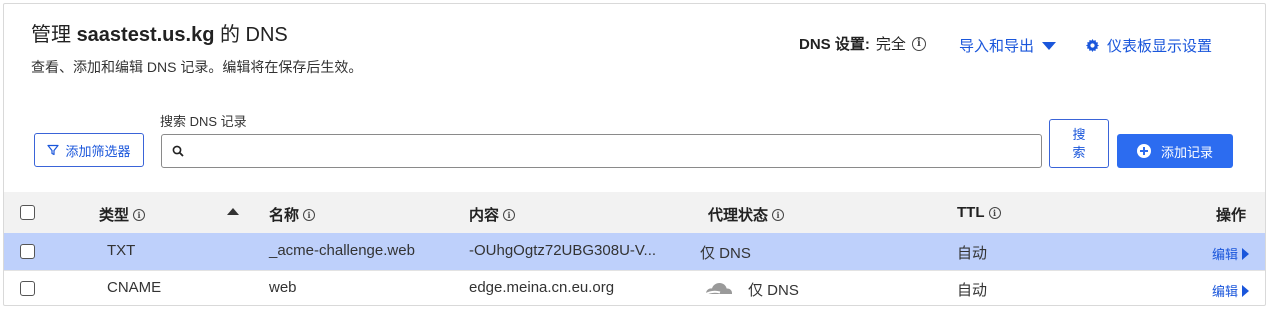 Image resolution: width=1269 pixels, height=309 pixels. Describe the element at coordinates (1079, 134) in the screenshot. I see `search-button-label-1: 搜` at that location.